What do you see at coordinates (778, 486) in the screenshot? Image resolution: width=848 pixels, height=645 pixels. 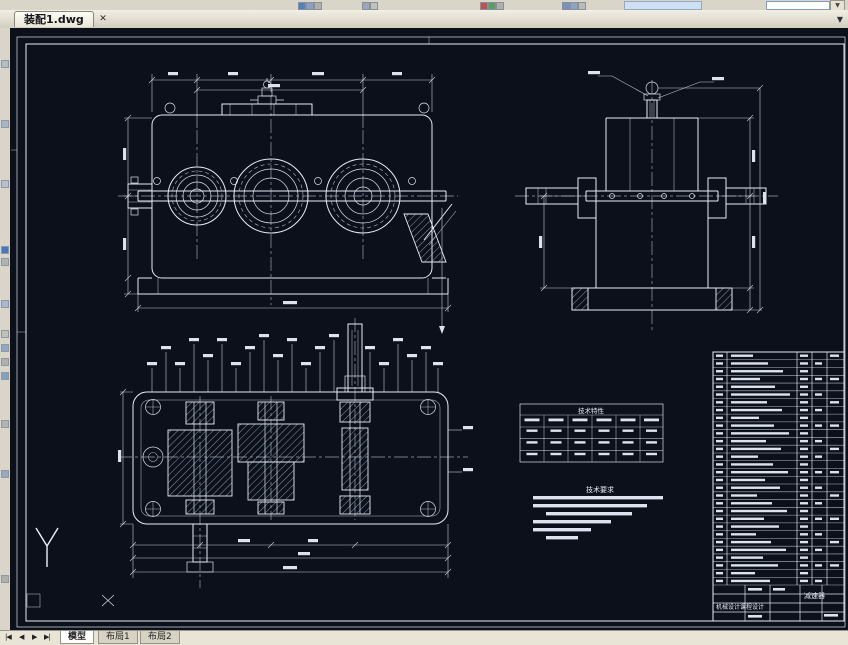 I see `parts-list-table: 机械设计课程设计 减速器` at bounding box center [778, 486].